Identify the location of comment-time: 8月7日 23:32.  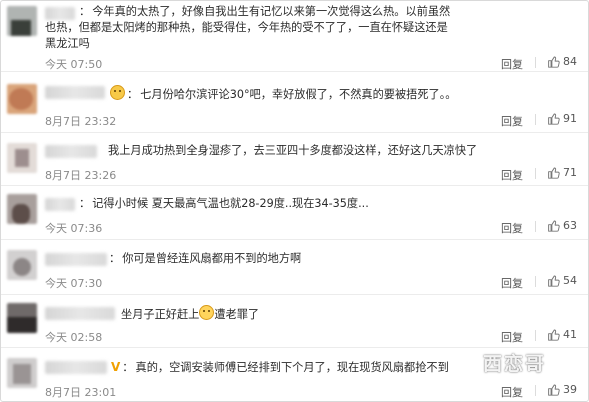
(81, 121).